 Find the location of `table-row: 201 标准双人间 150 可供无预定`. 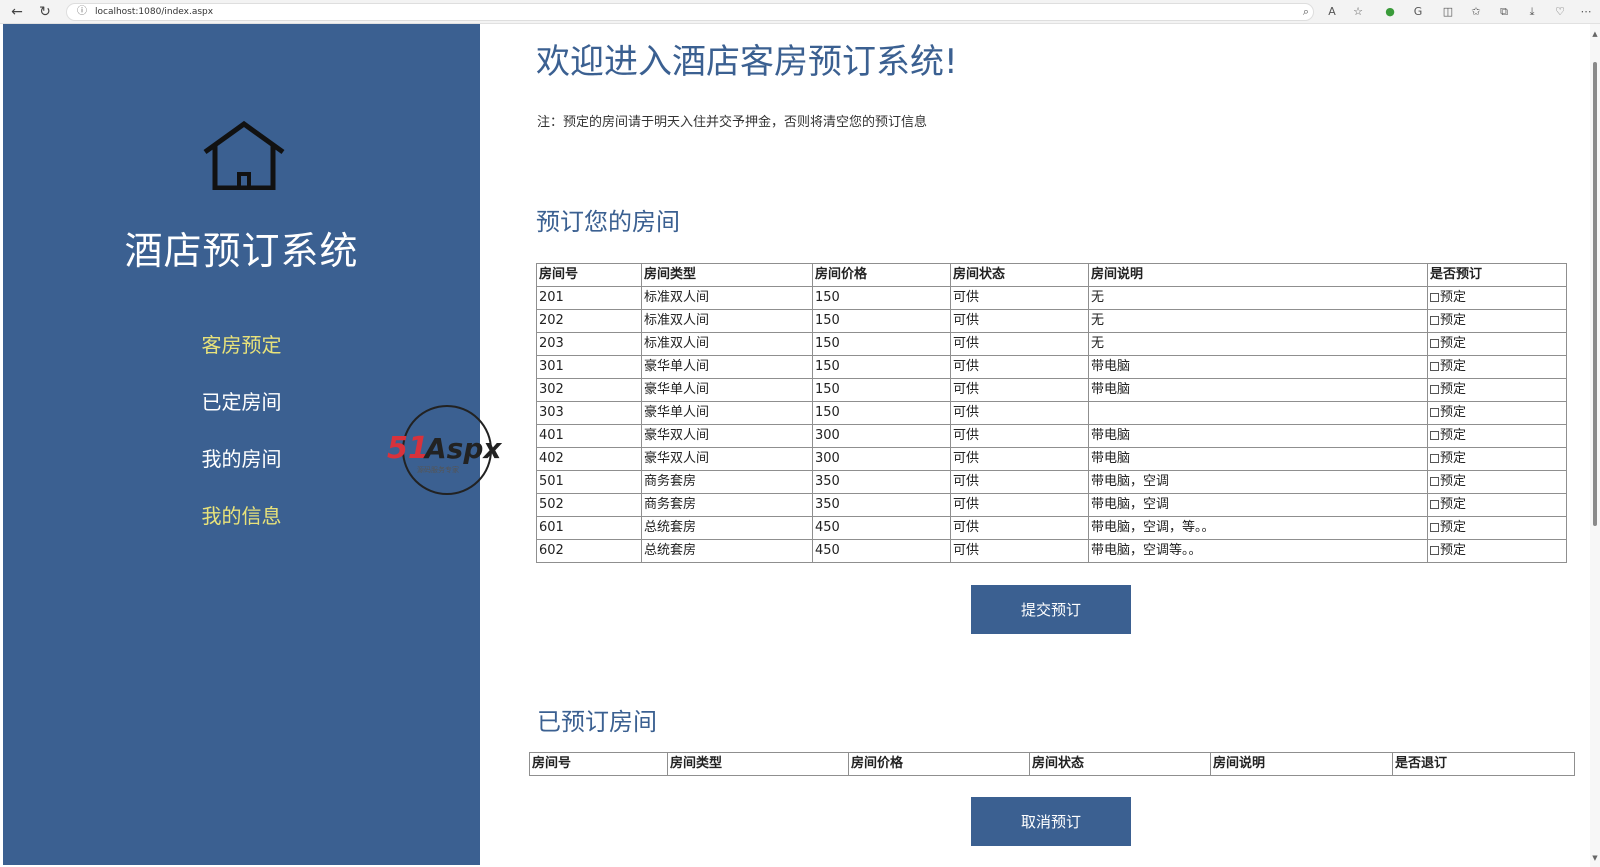

table-row: 201 标准双人间 150 可供无预定 is located at coordinates (1051, 298).